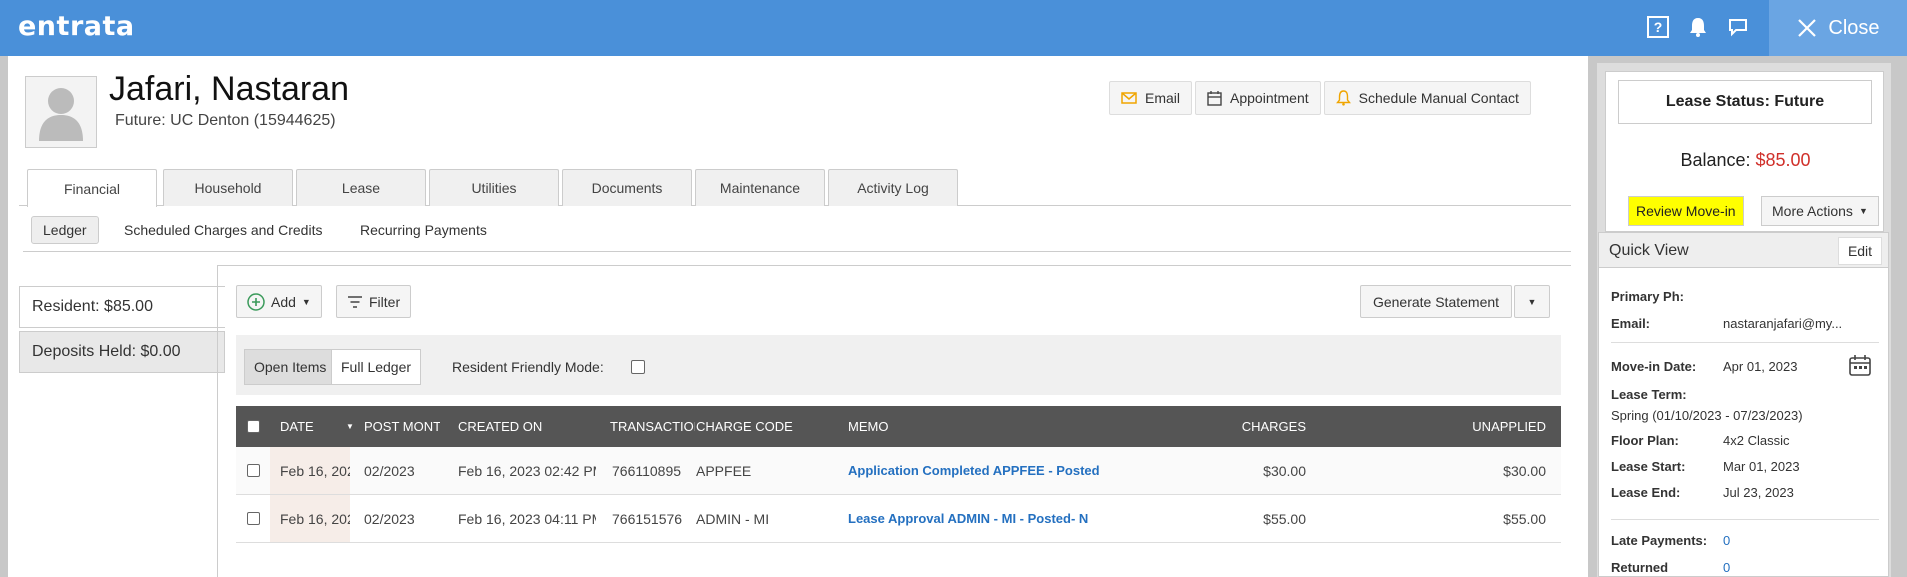  I want to click on generate-statement-dropdown: ▼, so click(1532, 301).